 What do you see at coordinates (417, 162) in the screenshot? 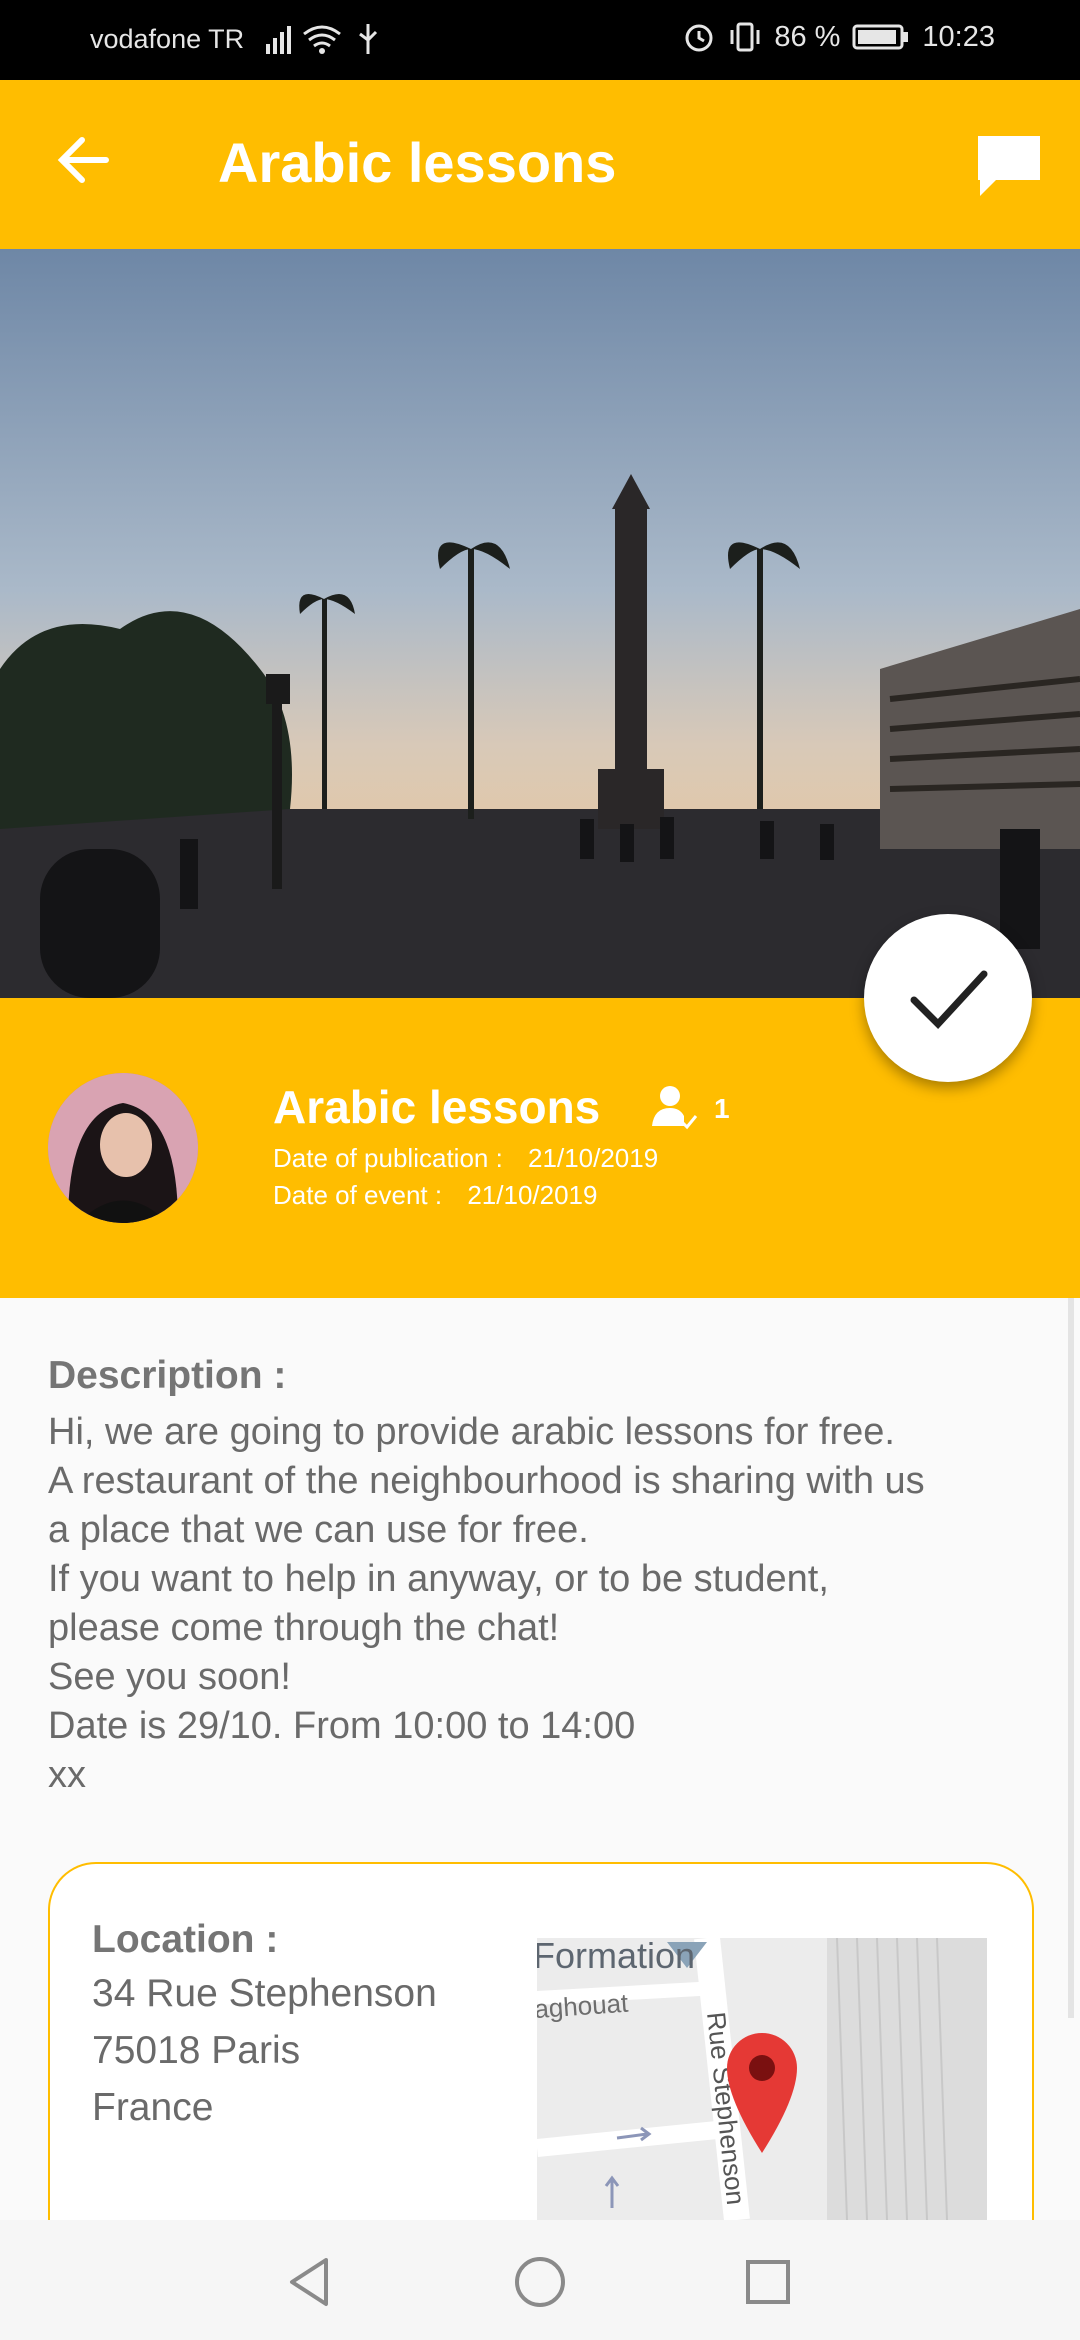
I see `page-title: Arabic lessons` at bounding box center [417, 162].